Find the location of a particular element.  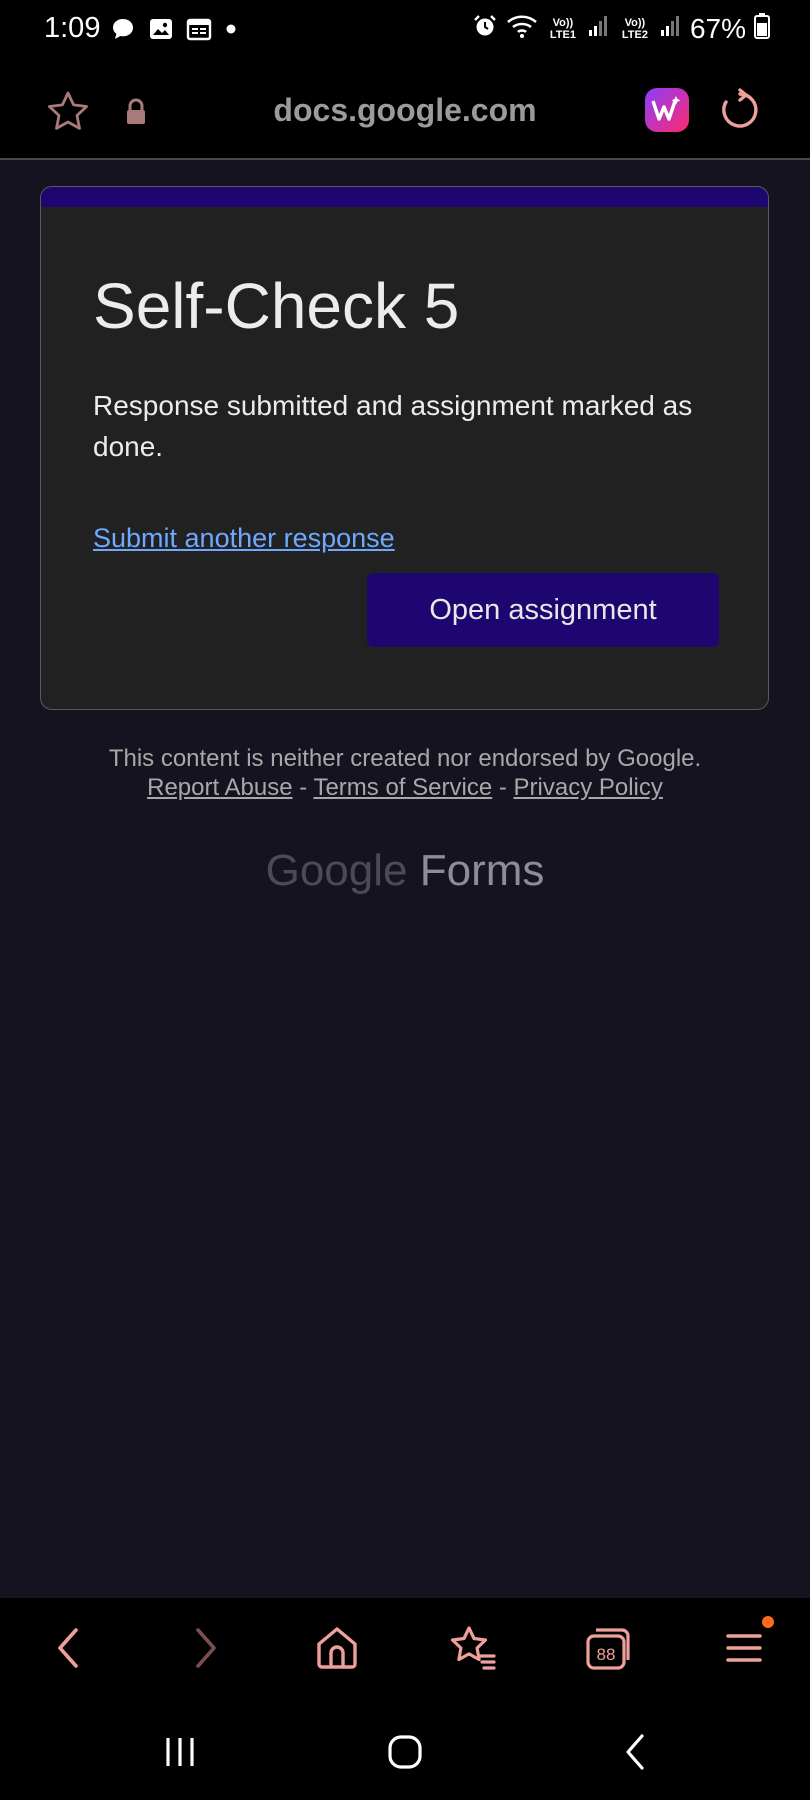

home-icon is located at coordinates (337, 1650).